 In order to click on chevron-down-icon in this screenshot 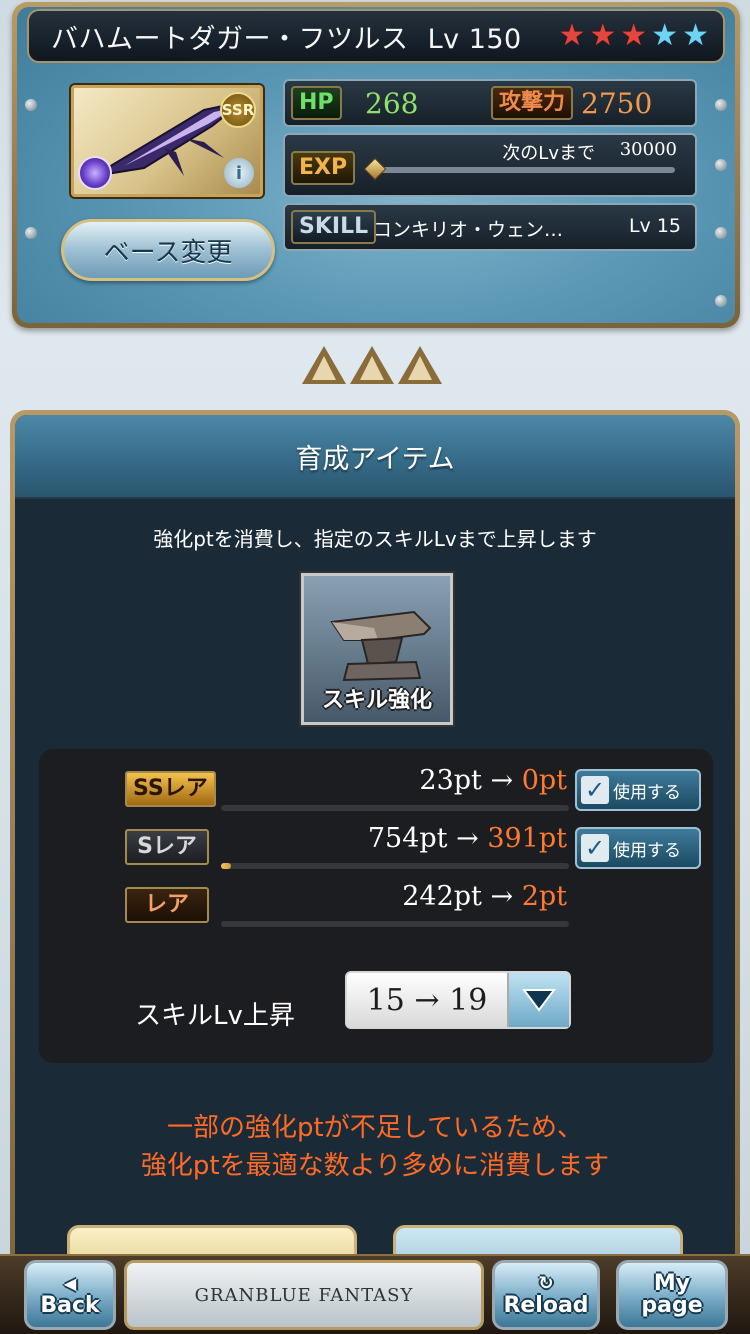, I will do `click(539, 1000)`.